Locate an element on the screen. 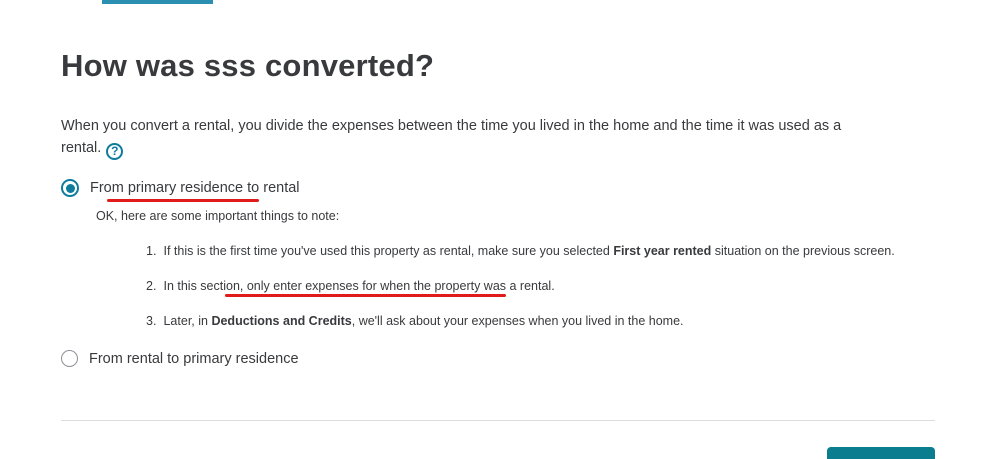 The height and width of the screenshot is (459, 998). radio-selected-icon is located at coordinates (70, 188).